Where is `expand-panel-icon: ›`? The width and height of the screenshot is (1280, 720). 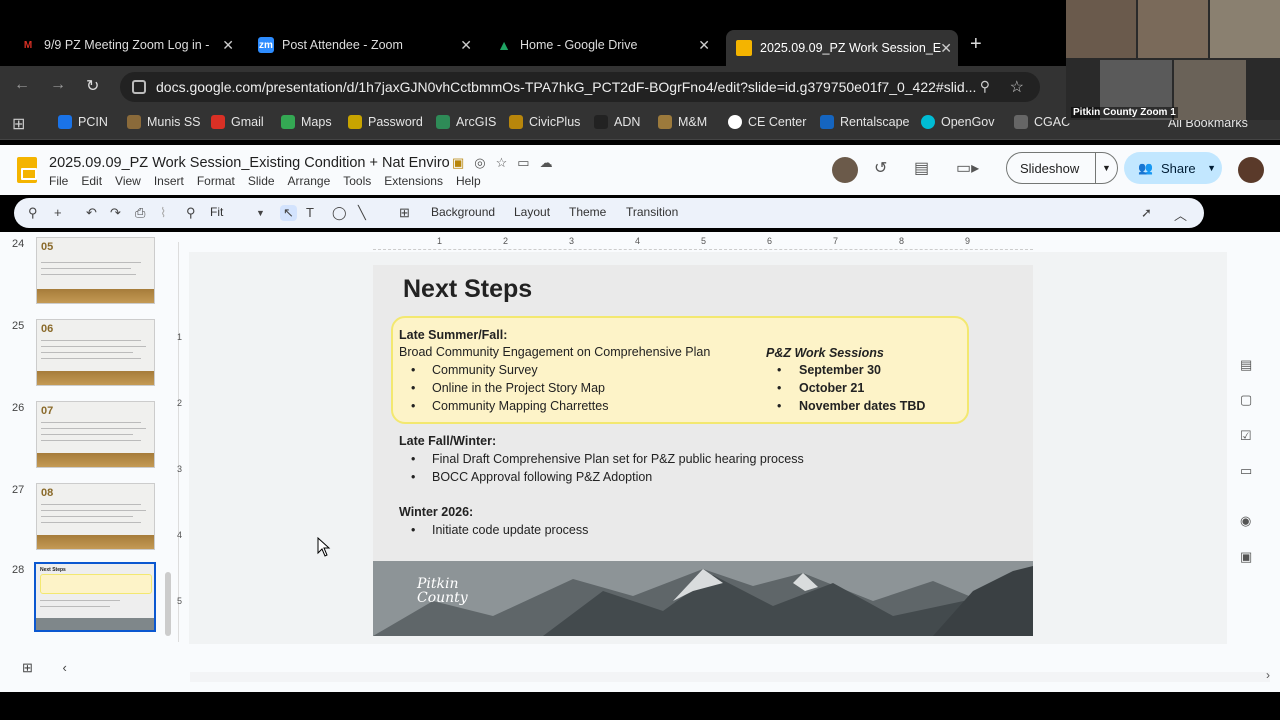 expand-panel-icon: › is located at coordinates (1268, 675).